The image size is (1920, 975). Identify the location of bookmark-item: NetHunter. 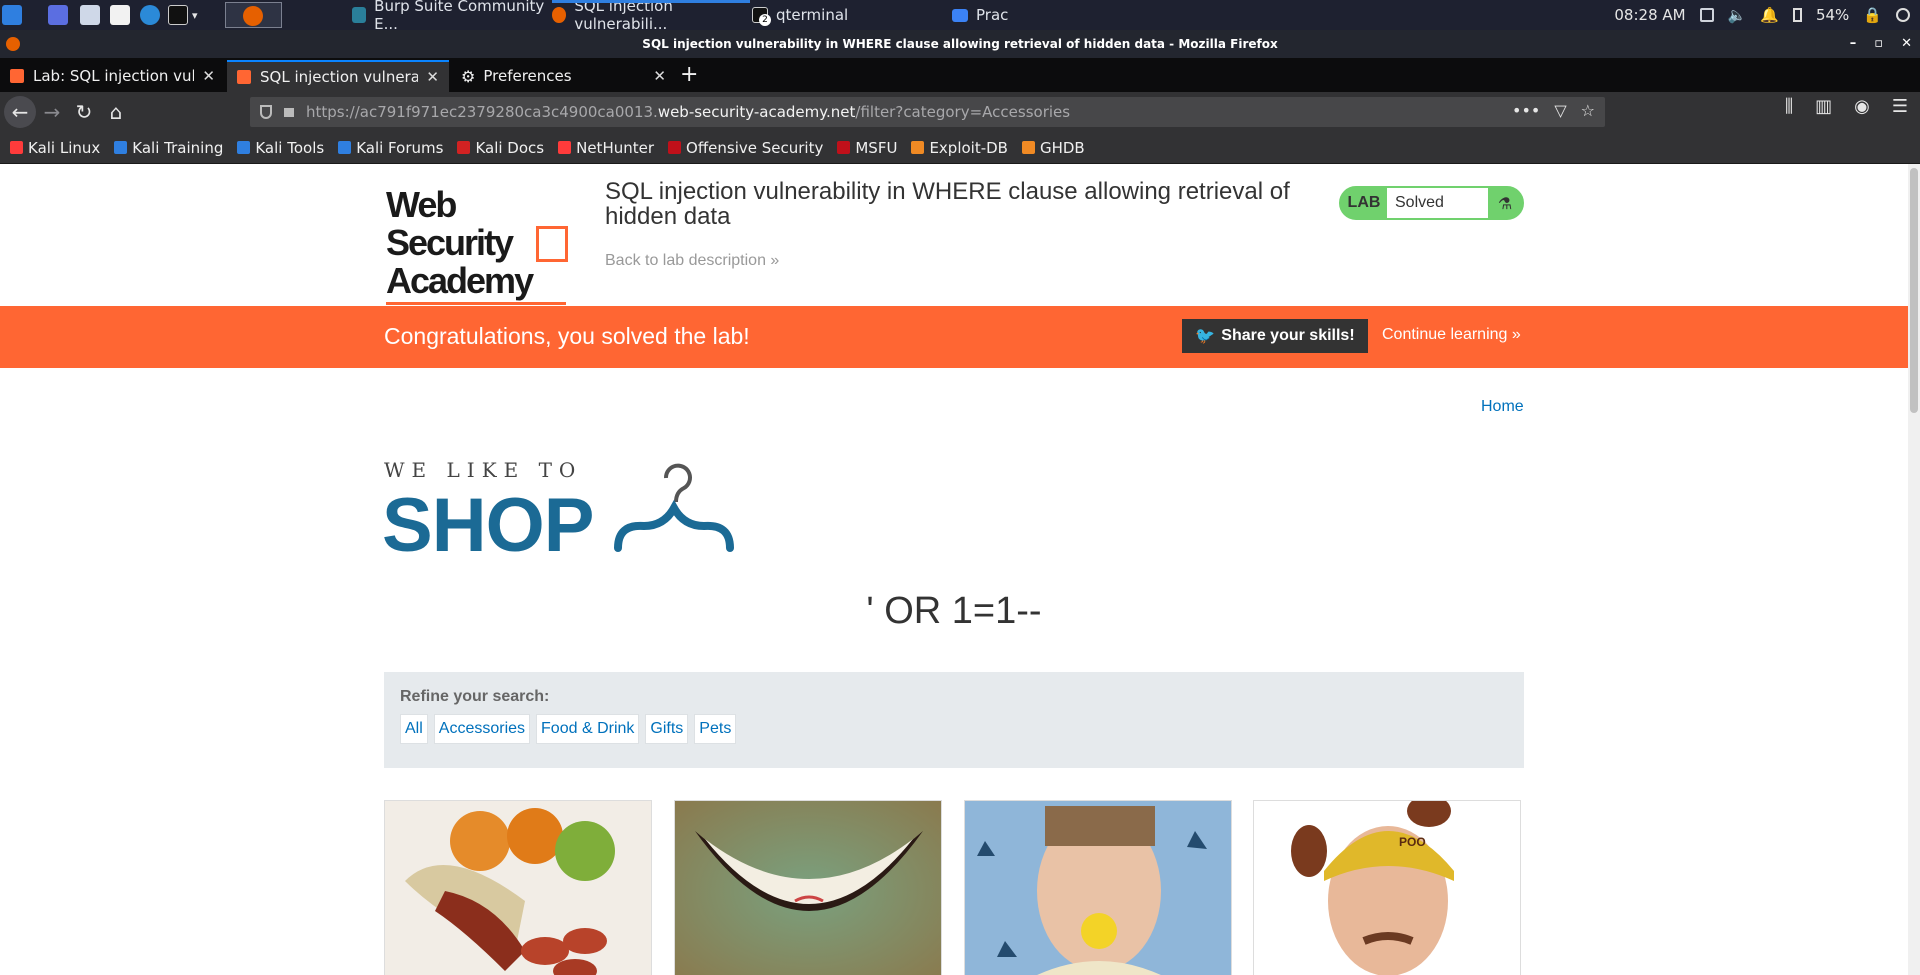
(606, 148).